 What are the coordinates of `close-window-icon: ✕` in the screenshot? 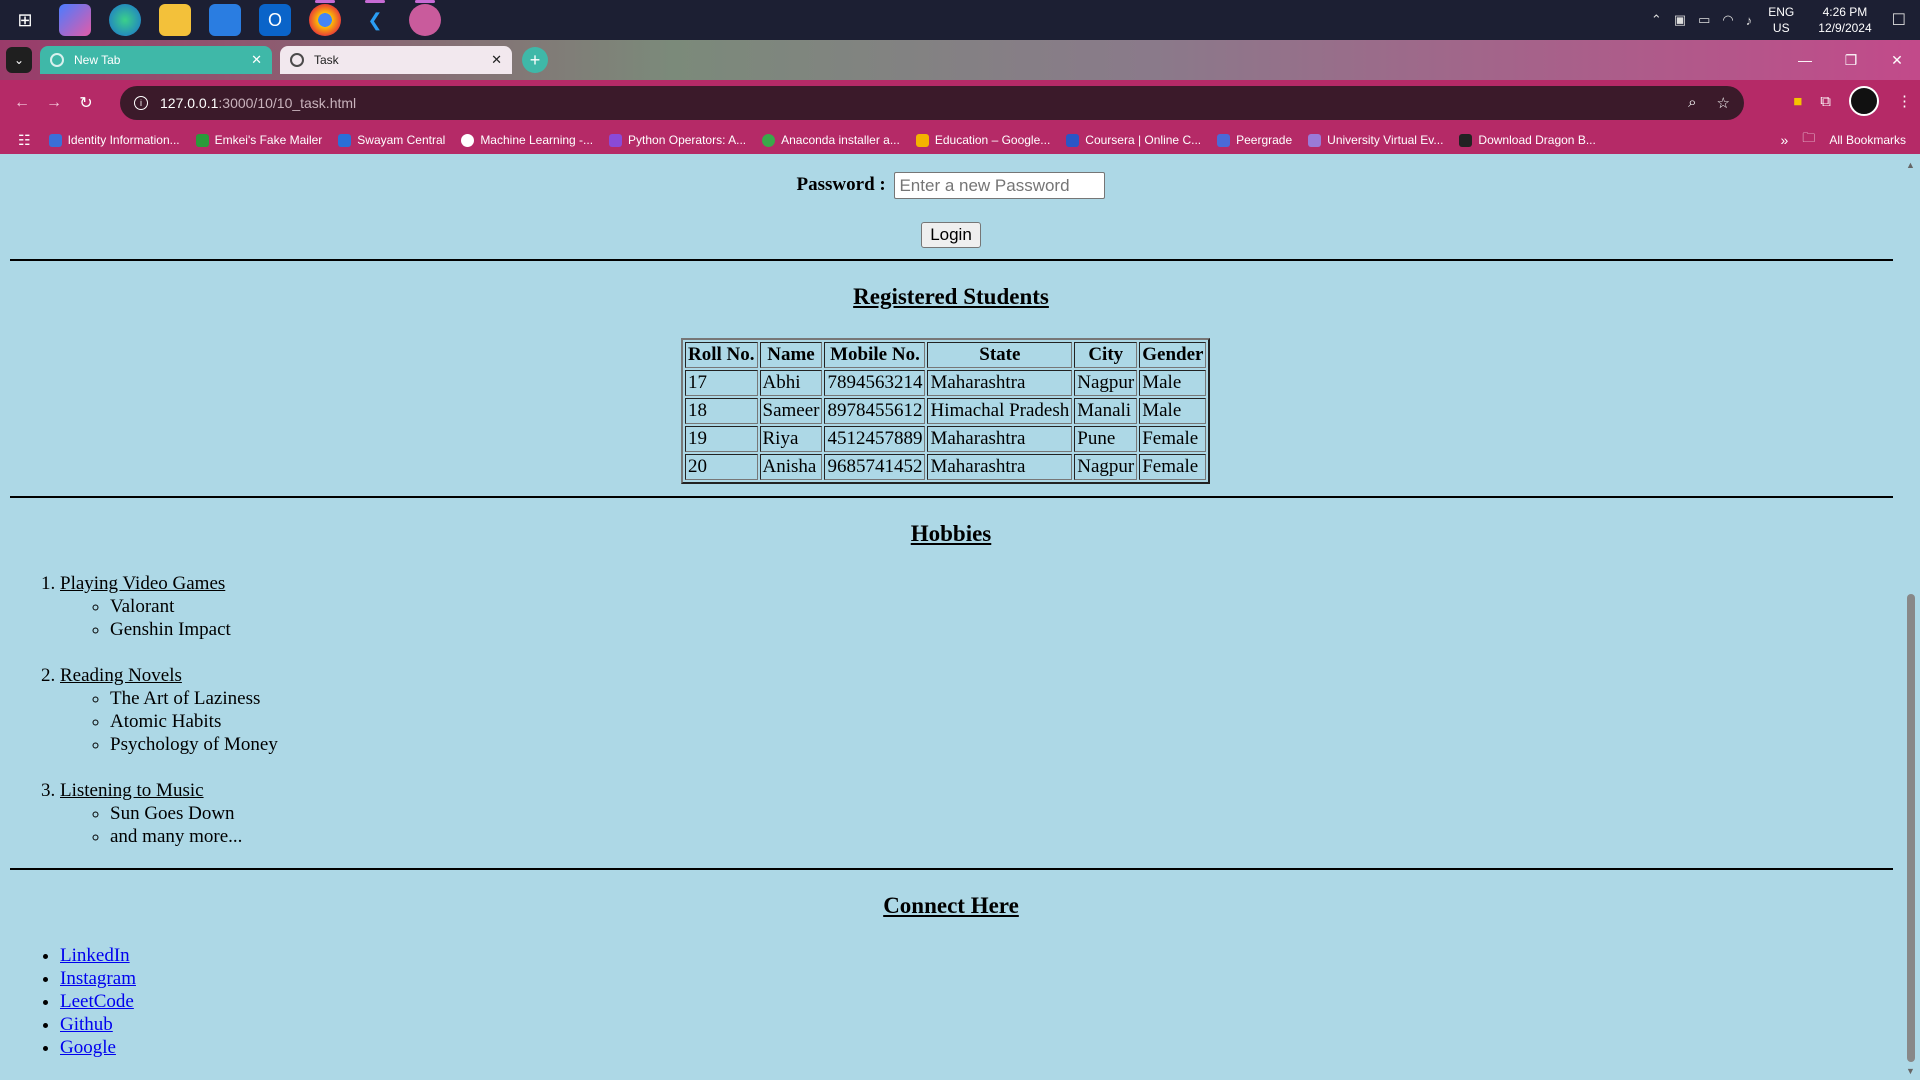 It's located at (1897, 60).